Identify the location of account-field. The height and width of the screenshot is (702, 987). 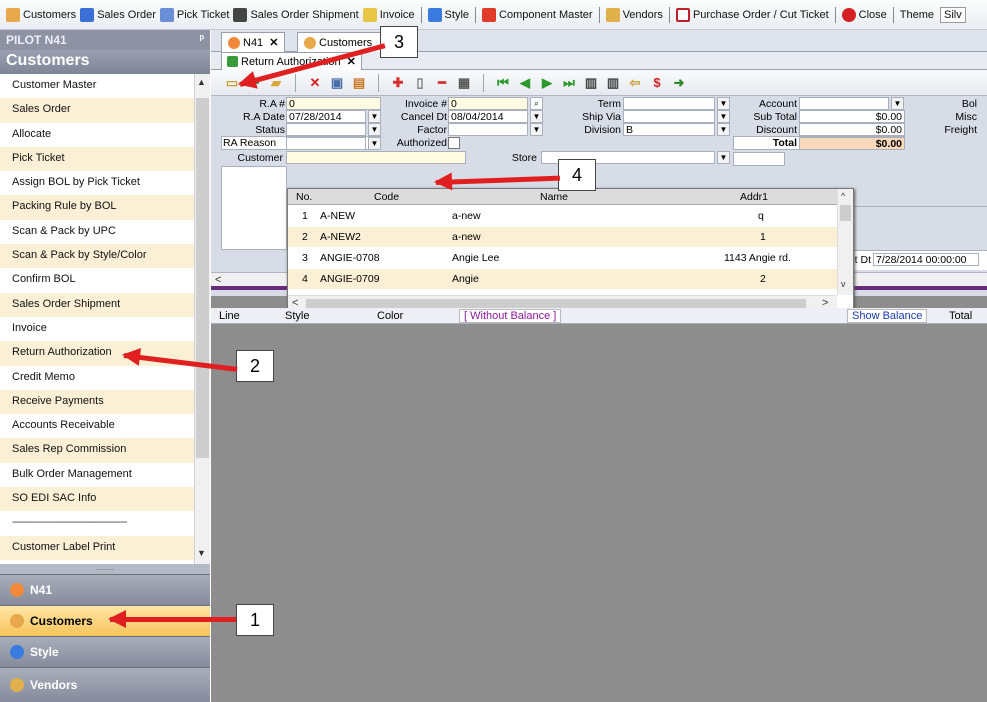
(844, 103).